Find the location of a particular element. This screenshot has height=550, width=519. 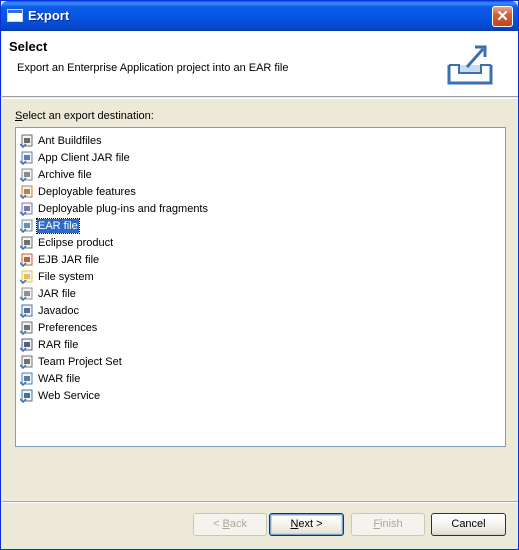

tree-item-label: Deployable features is located at coordinates (87, 191).